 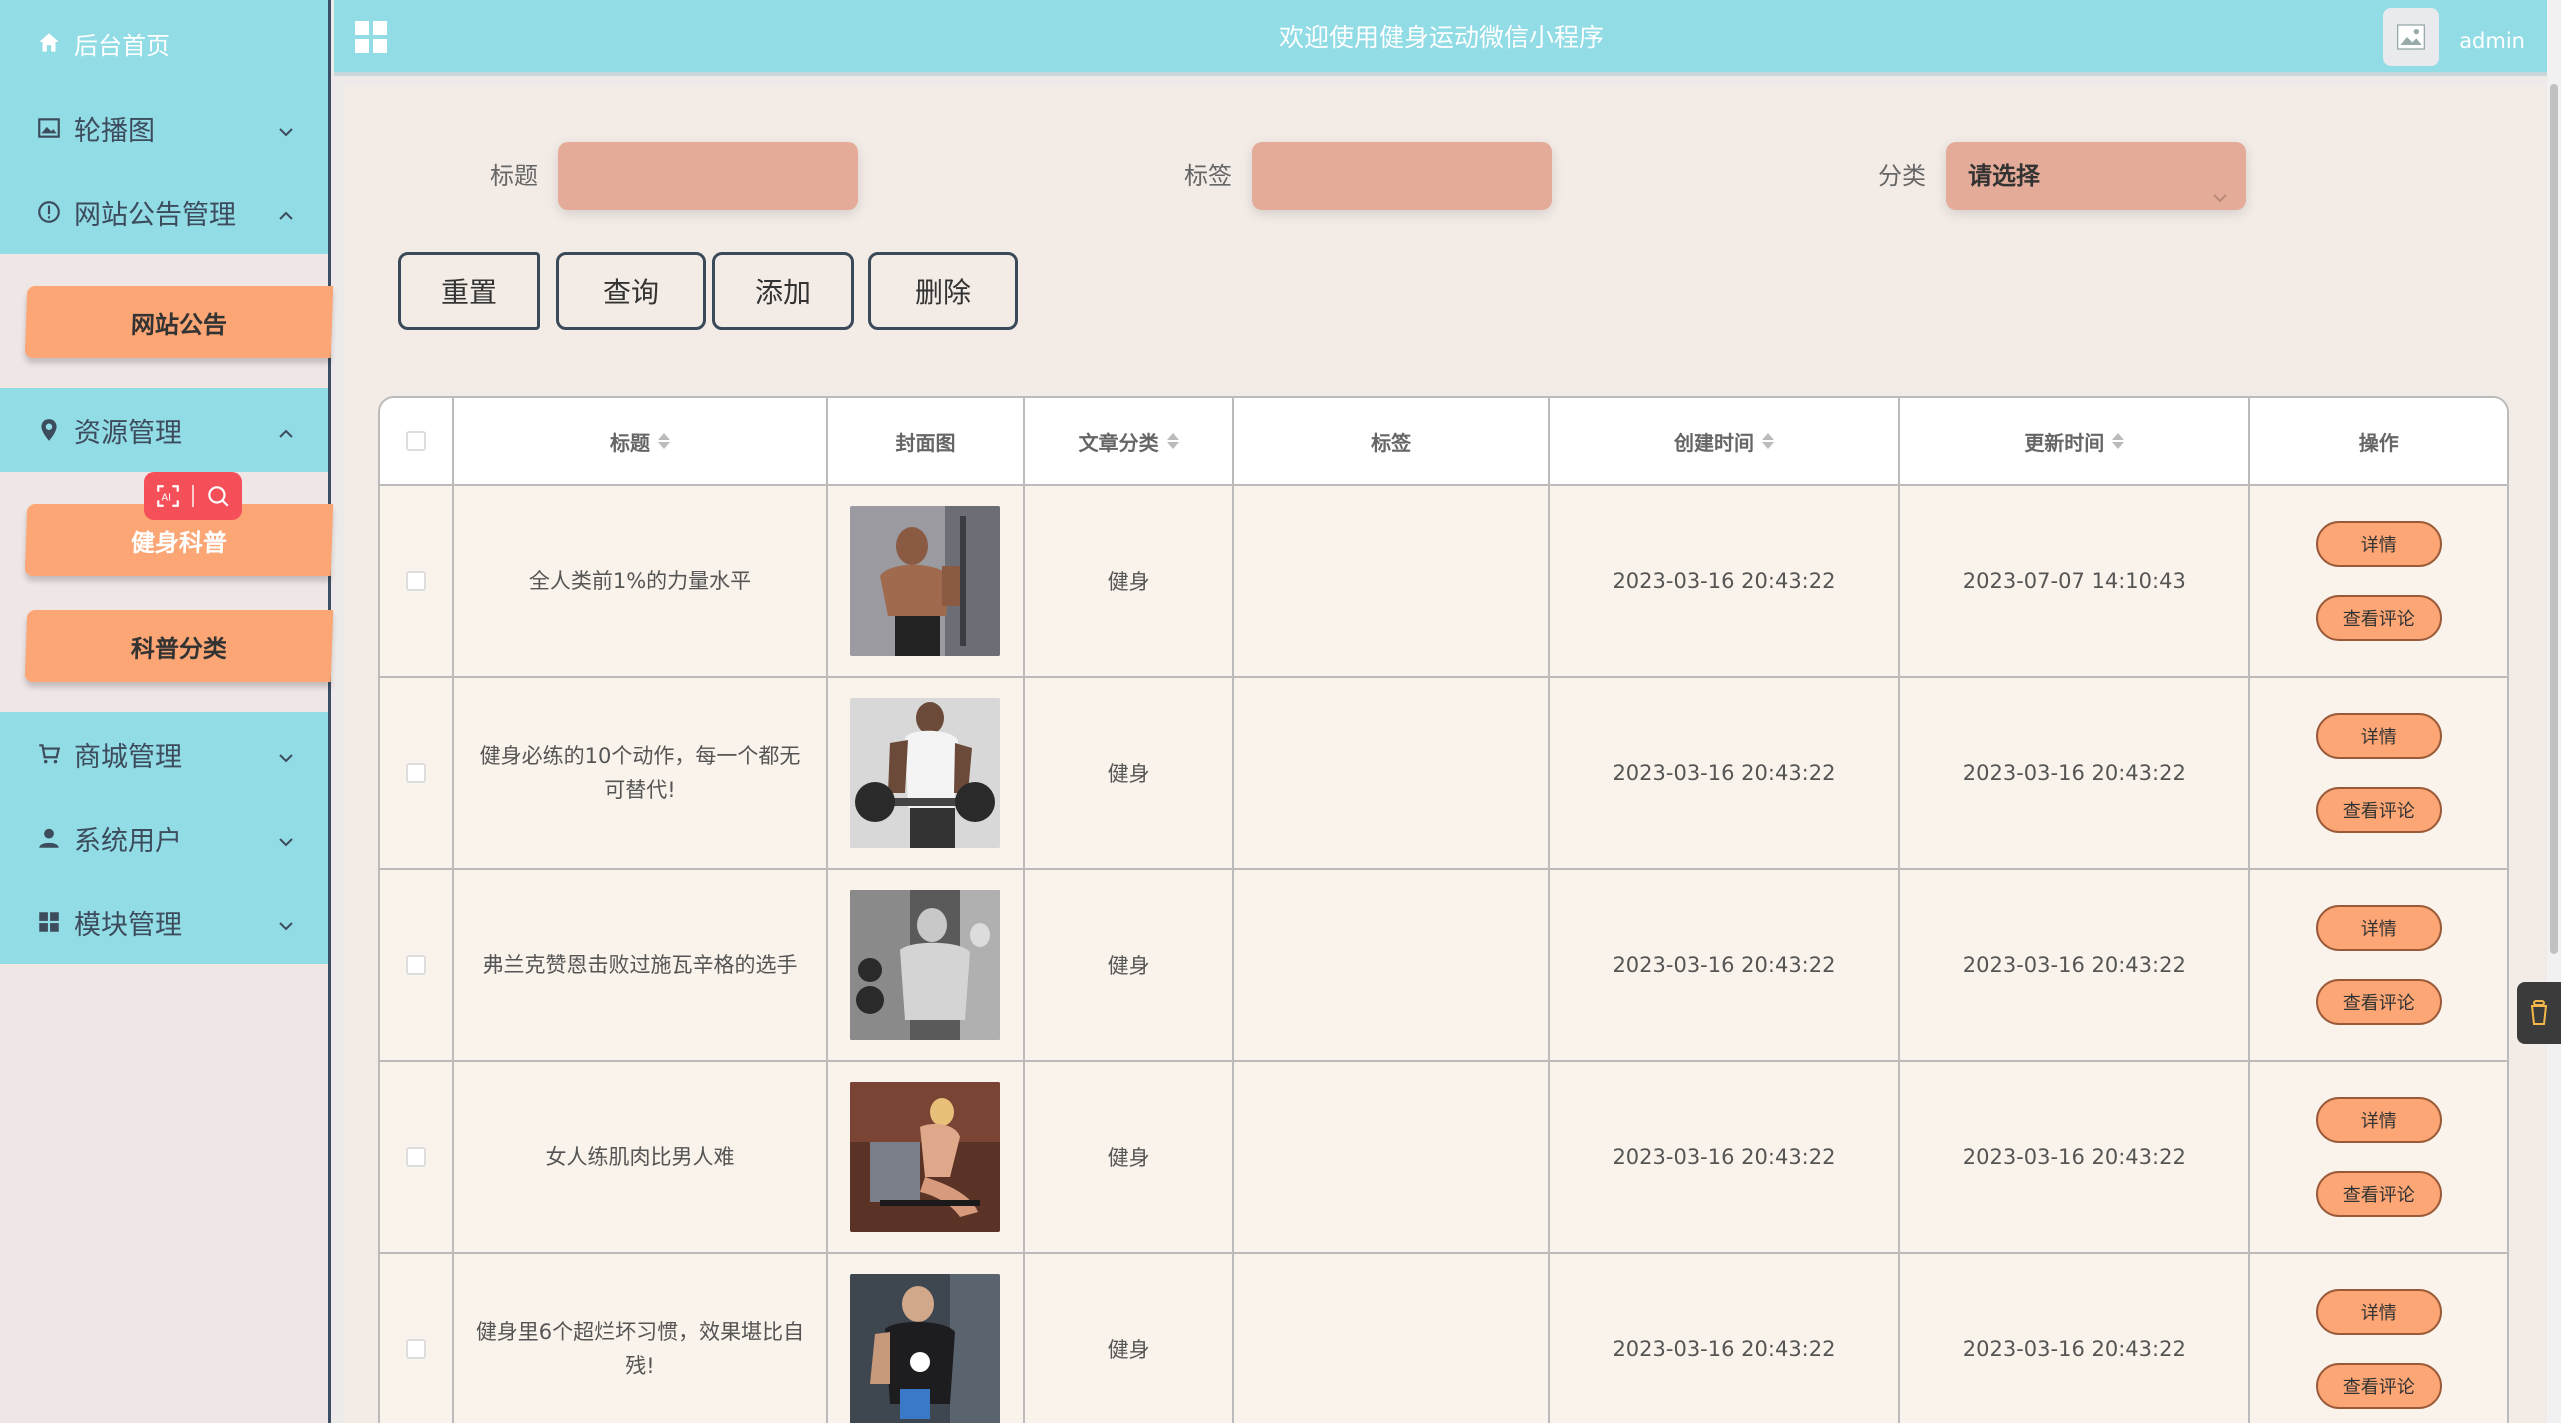 I want to click on sidebar-item-label: 模块管理, so click(x=128, y=925).